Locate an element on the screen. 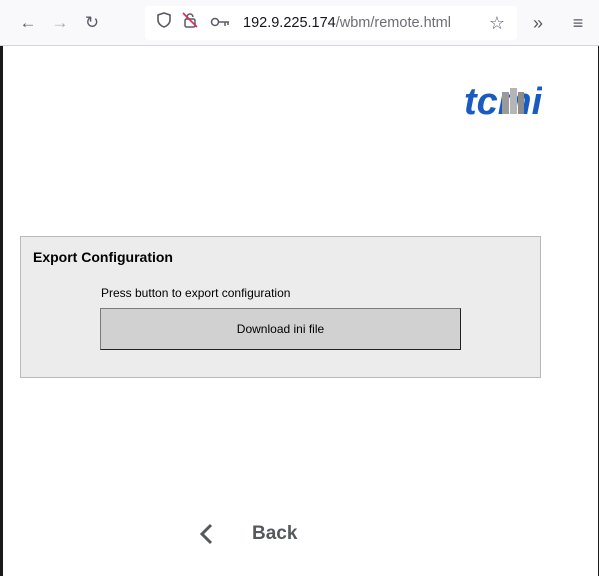  back-arrow-icon: ← is located at coordinates (28, 23).